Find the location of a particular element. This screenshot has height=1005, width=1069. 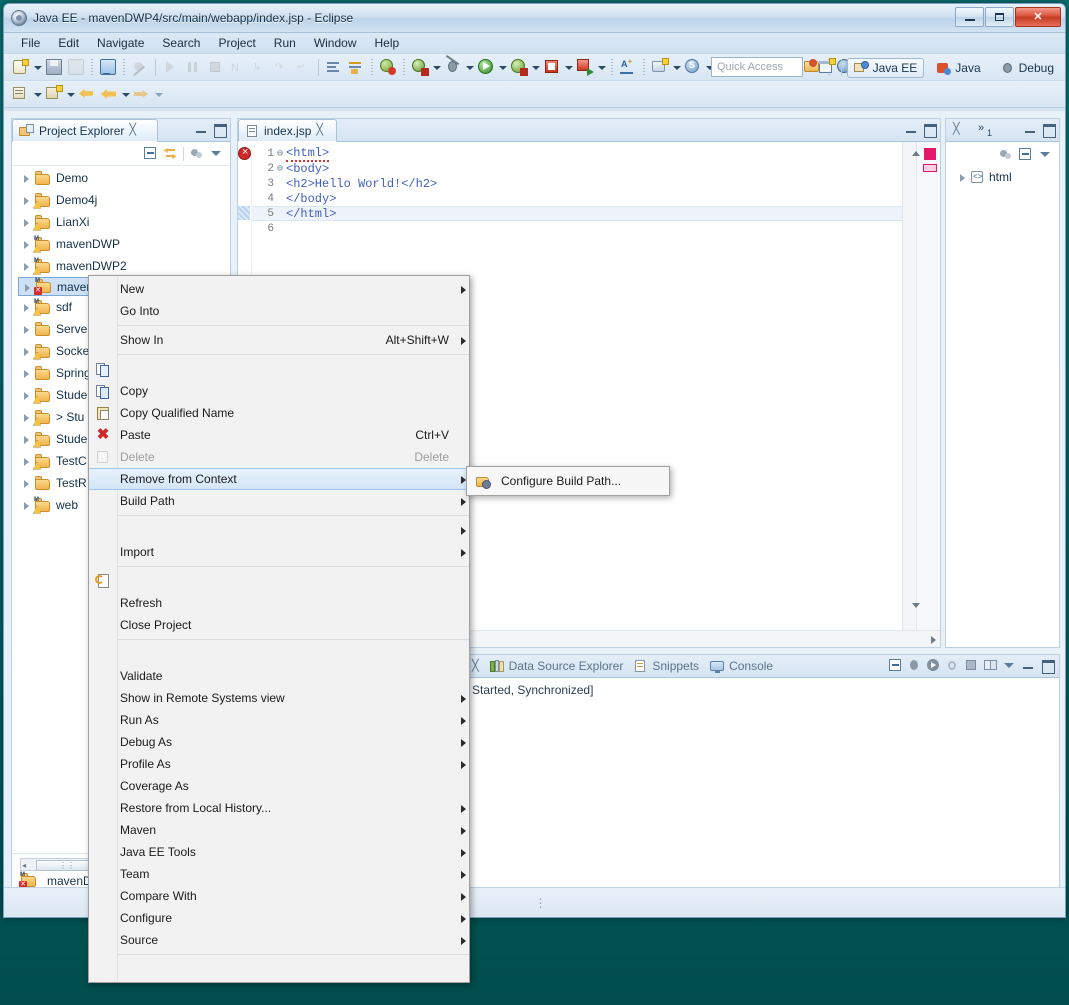

tree-item-lianxi: LianXi is located at coordinates (121, 222).